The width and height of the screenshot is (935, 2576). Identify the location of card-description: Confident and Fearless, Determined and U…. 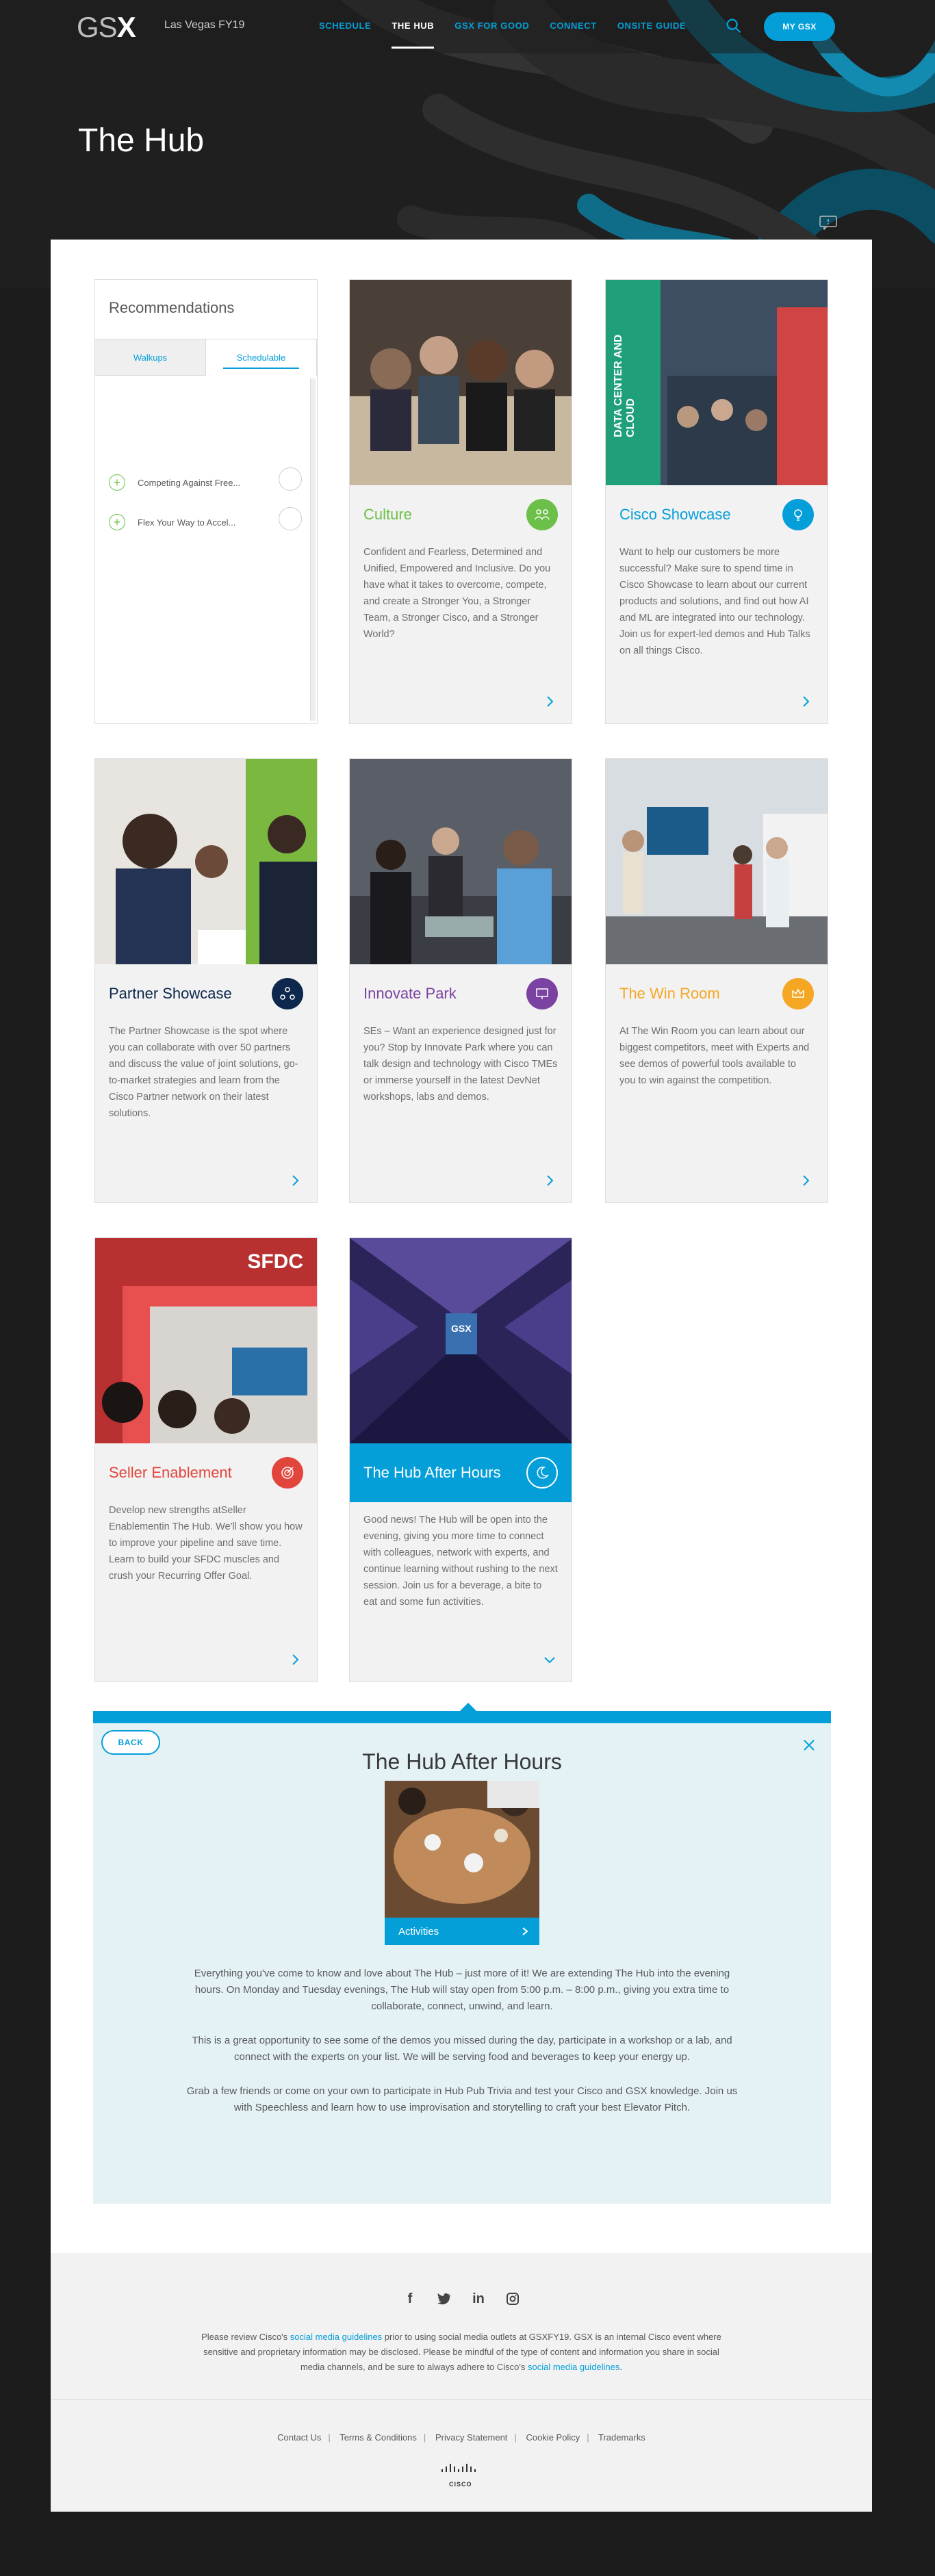
(457, 593).